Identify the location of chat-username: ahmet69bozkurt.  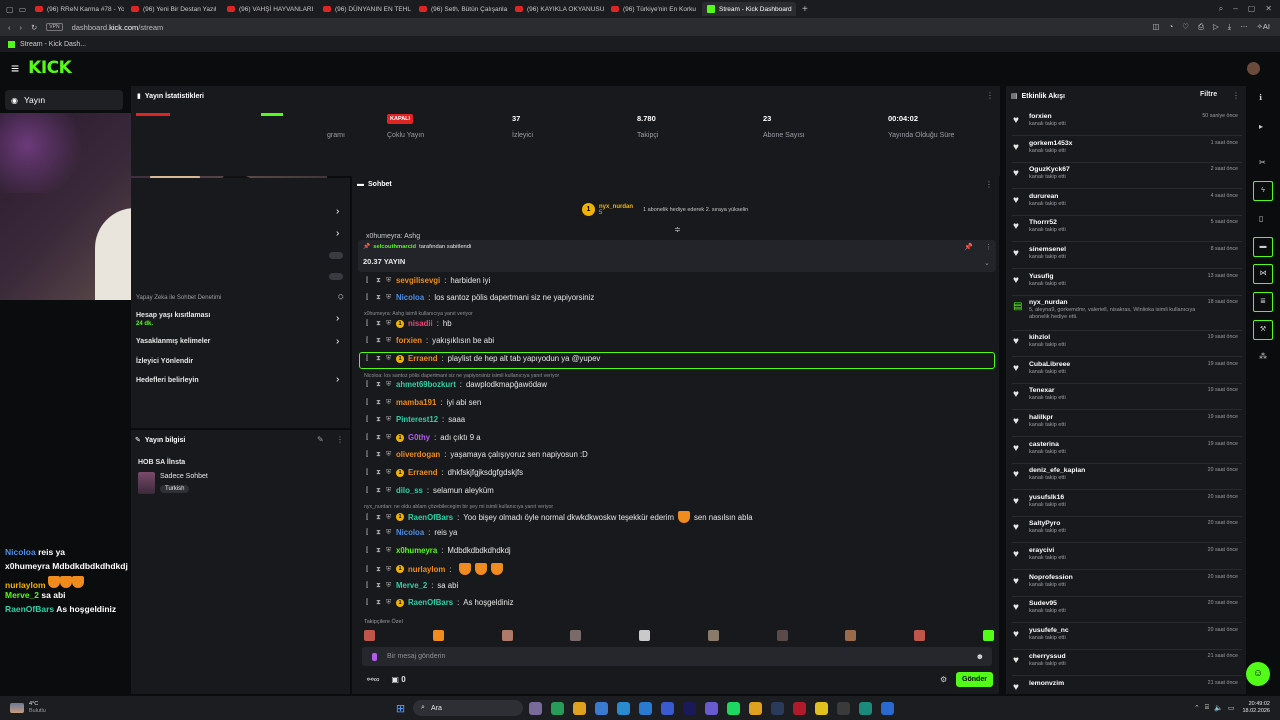
(426, 384).